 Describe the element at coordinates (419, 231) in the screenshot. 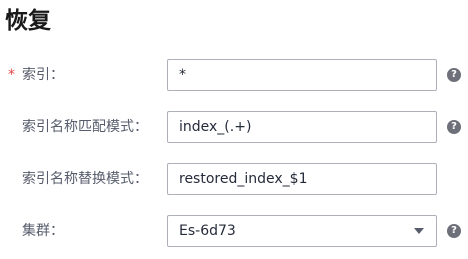

I see `caret-down-icon` at that location.